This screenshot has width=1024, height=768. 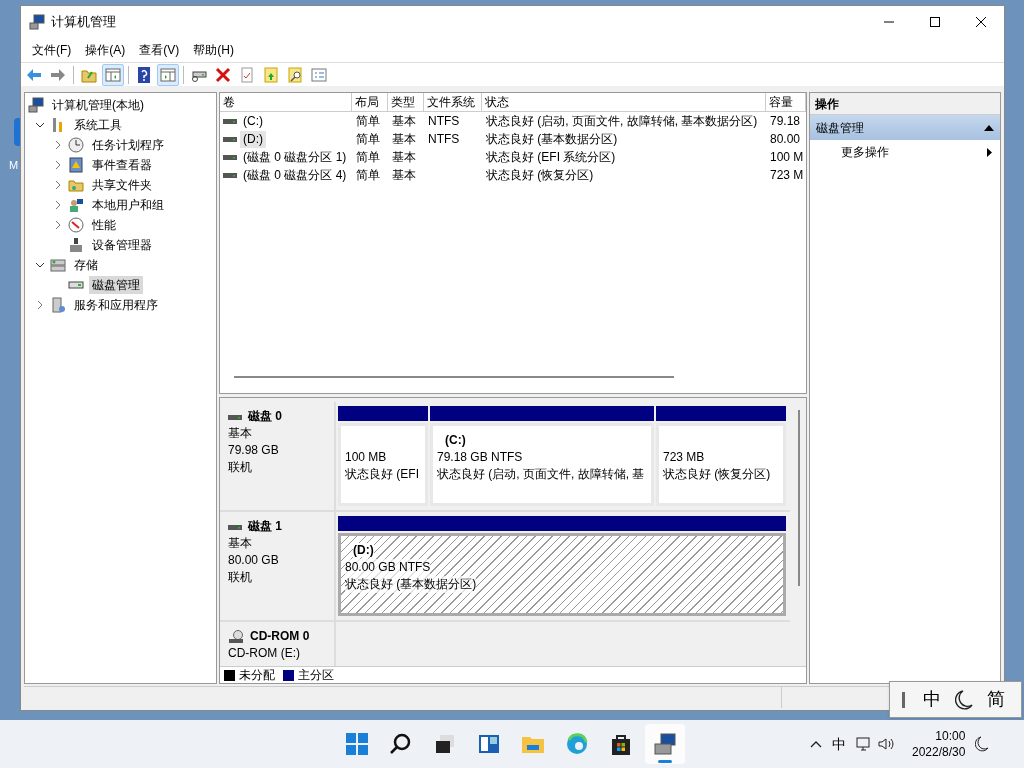 What do you see at coordinates (665, 761) in the screenshot?
I see `running-indicator` at bounding box center [665, 761].